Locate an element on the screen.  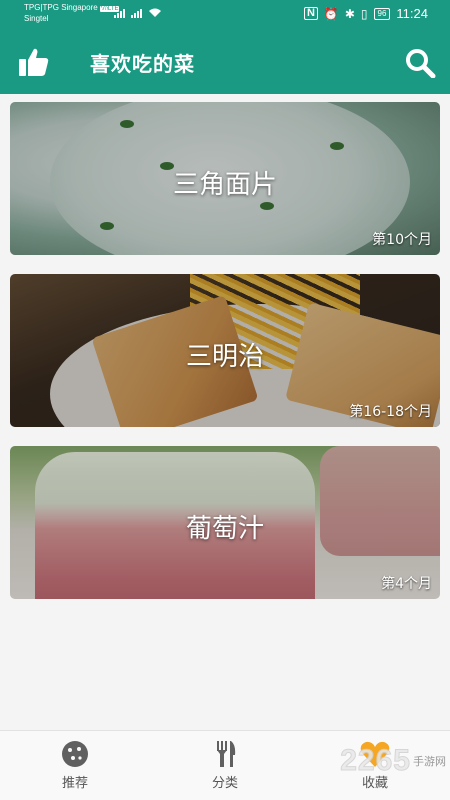
status-right: N ⏰ ✱ ▯ 96 11:24 is located at coordinates (365, 13).